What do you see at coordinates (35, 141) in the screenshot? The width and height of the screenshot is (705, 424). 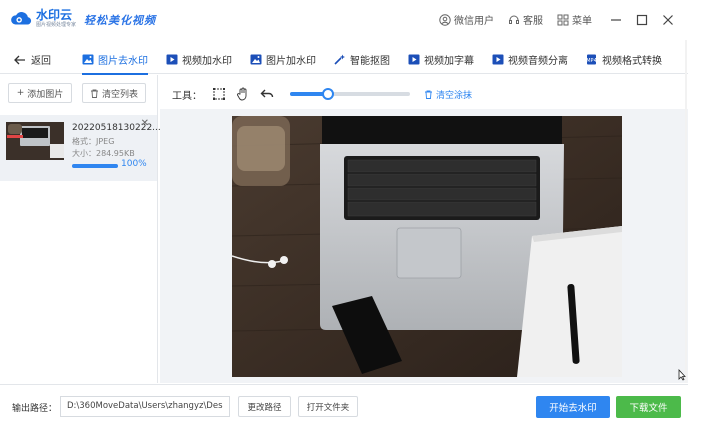 I see `file-thumbnail` at bounding box center [35, 141].